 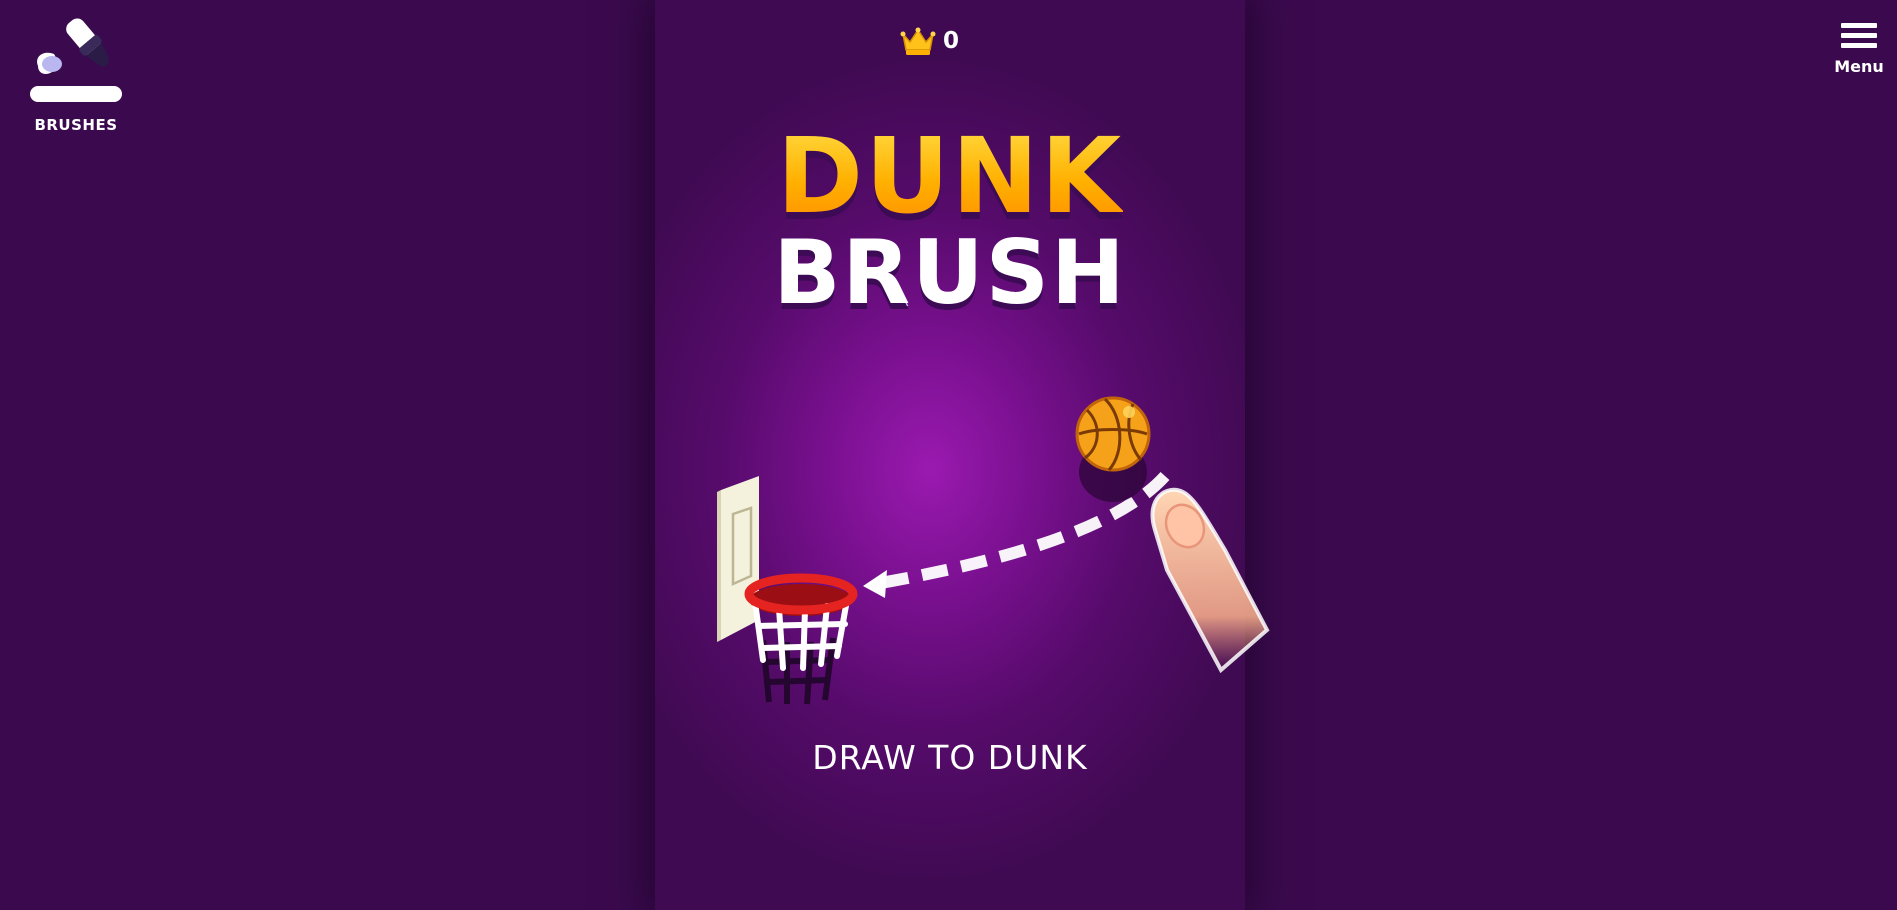 What do you see at coordinates (76, 125) in the screenshot?
I see `brushes-label: BRUSHES` at bounding box center [76, 125].